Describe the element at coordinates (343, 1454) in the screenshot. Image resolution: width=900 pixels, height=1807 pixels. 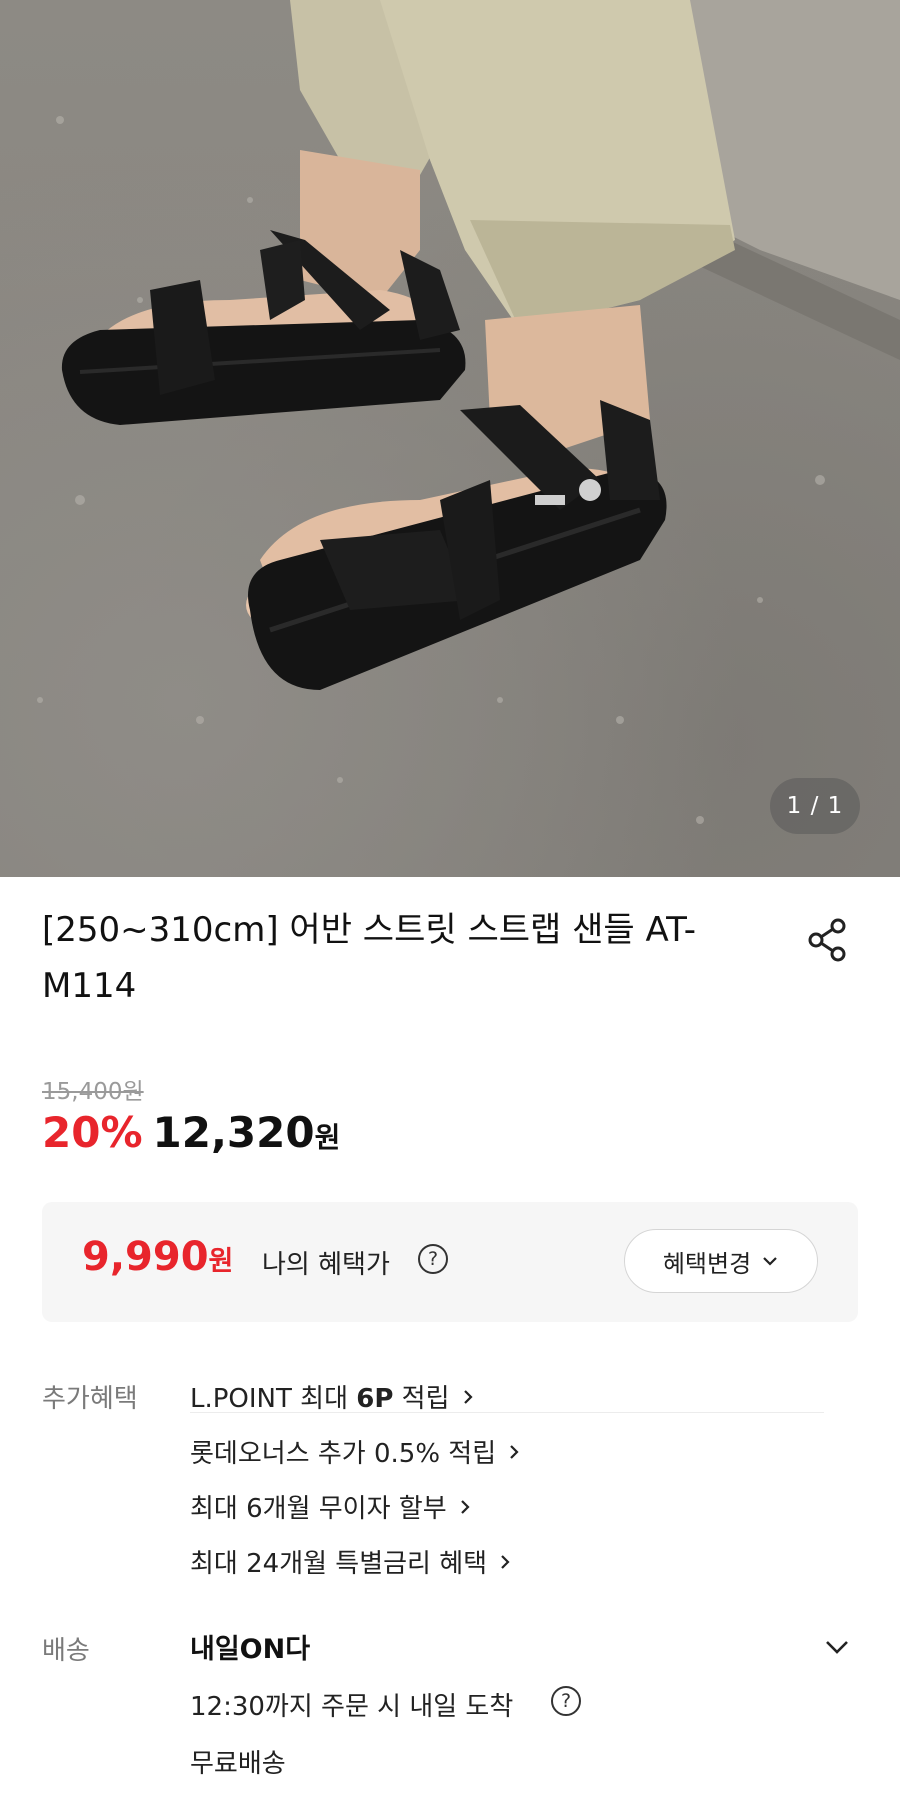
I see `benefit-item-text: 롯데오너스 추가 0.5% 적립` at that location.